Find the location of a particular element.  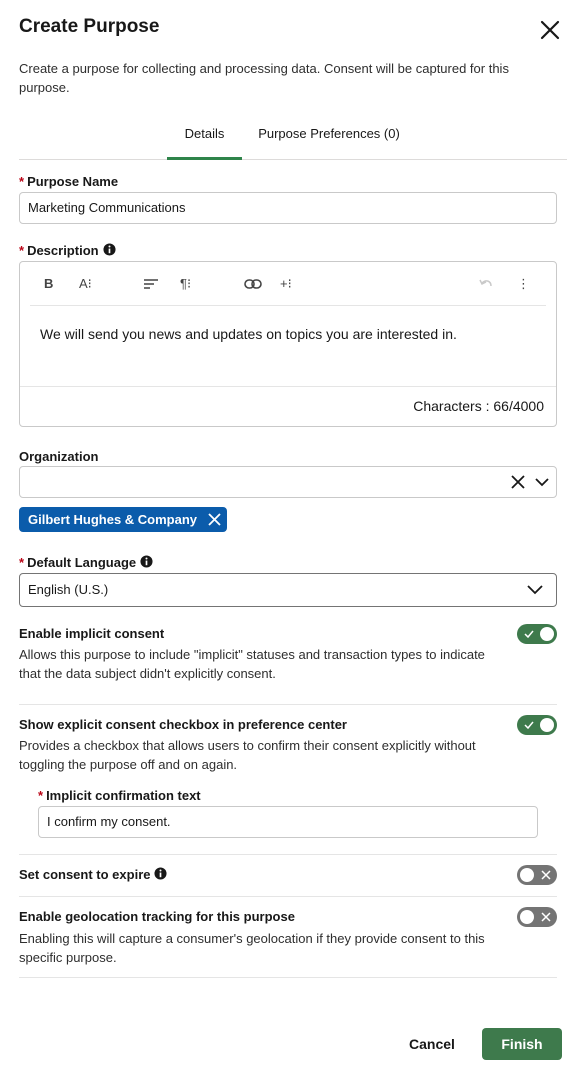

insert-button: +⁝ is located at coordinates (286, 284).